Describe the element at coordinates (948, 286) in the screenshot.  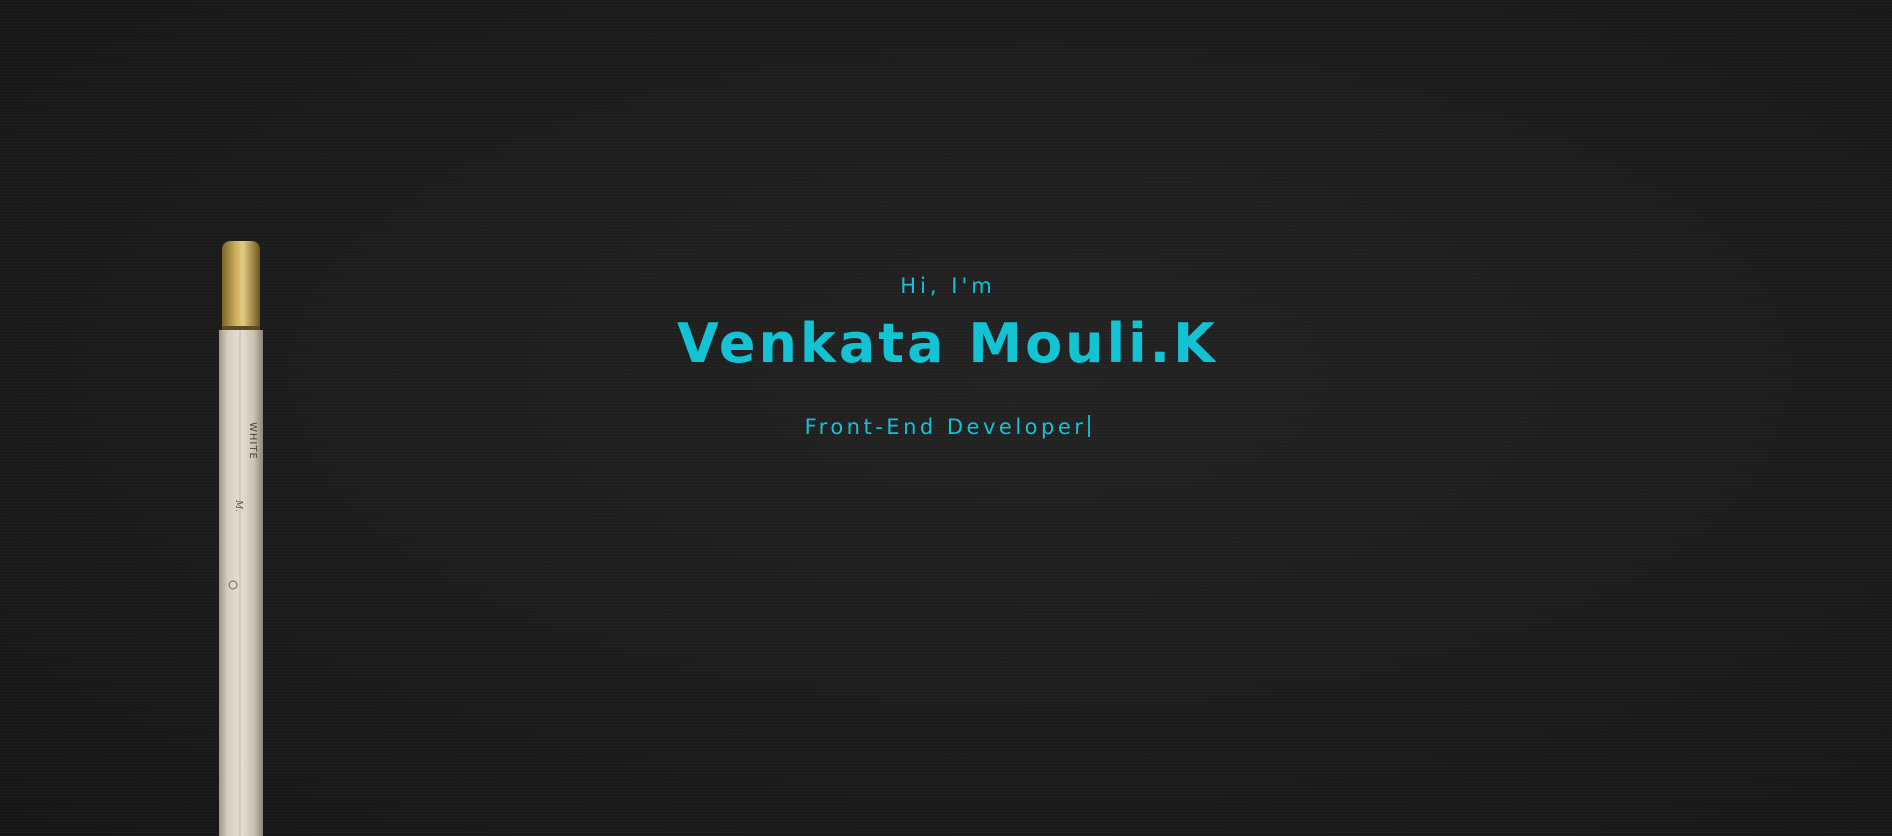
I see `greeting-text: Hi, I'm` at that location.